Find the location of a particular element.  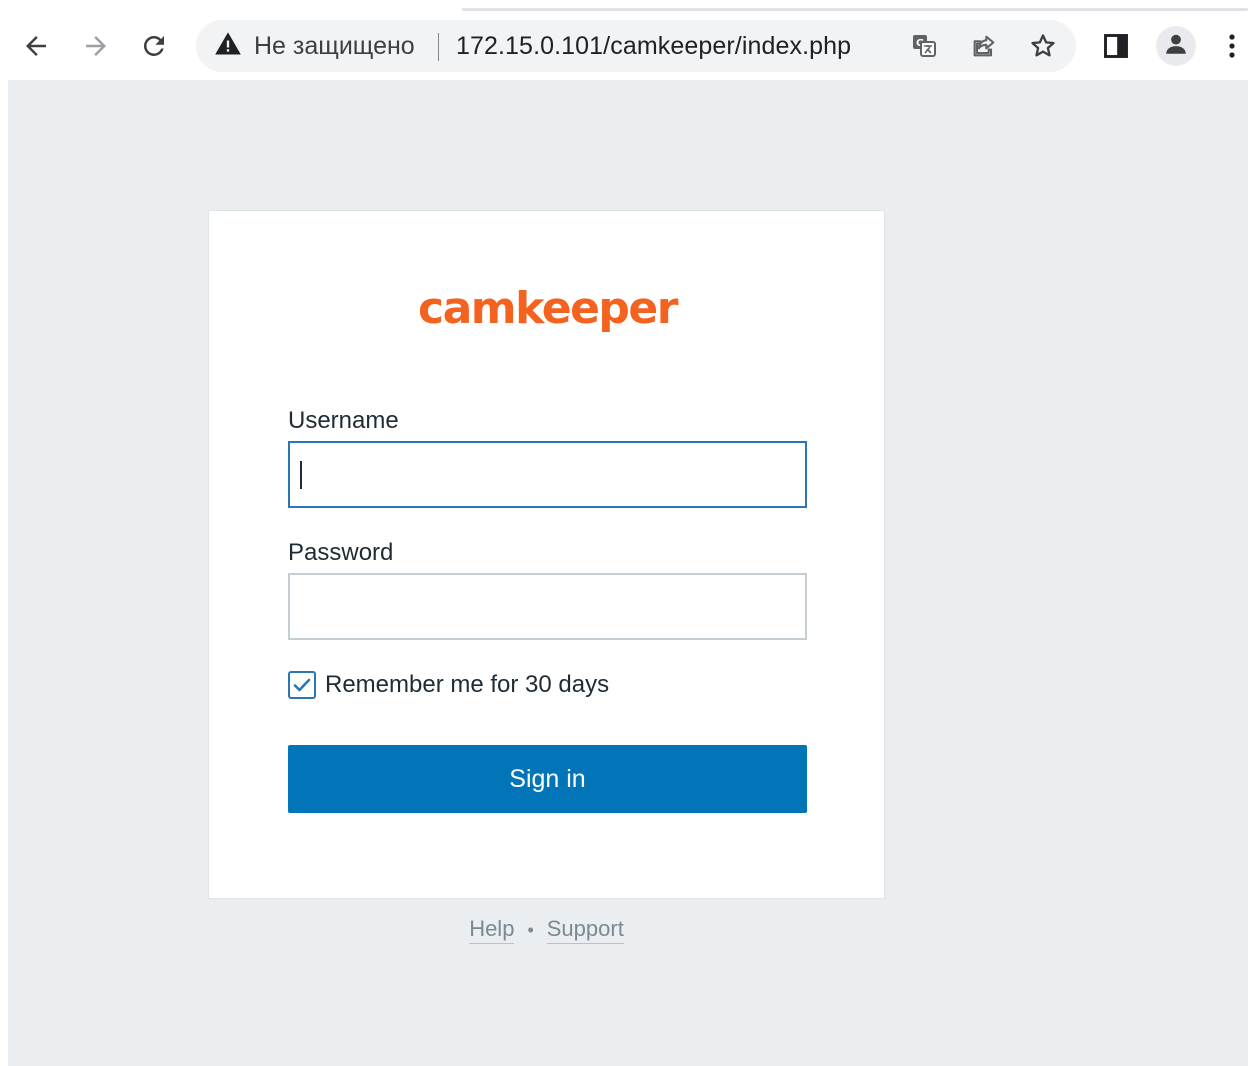

reload-icon is located at coordinates (154, 46).